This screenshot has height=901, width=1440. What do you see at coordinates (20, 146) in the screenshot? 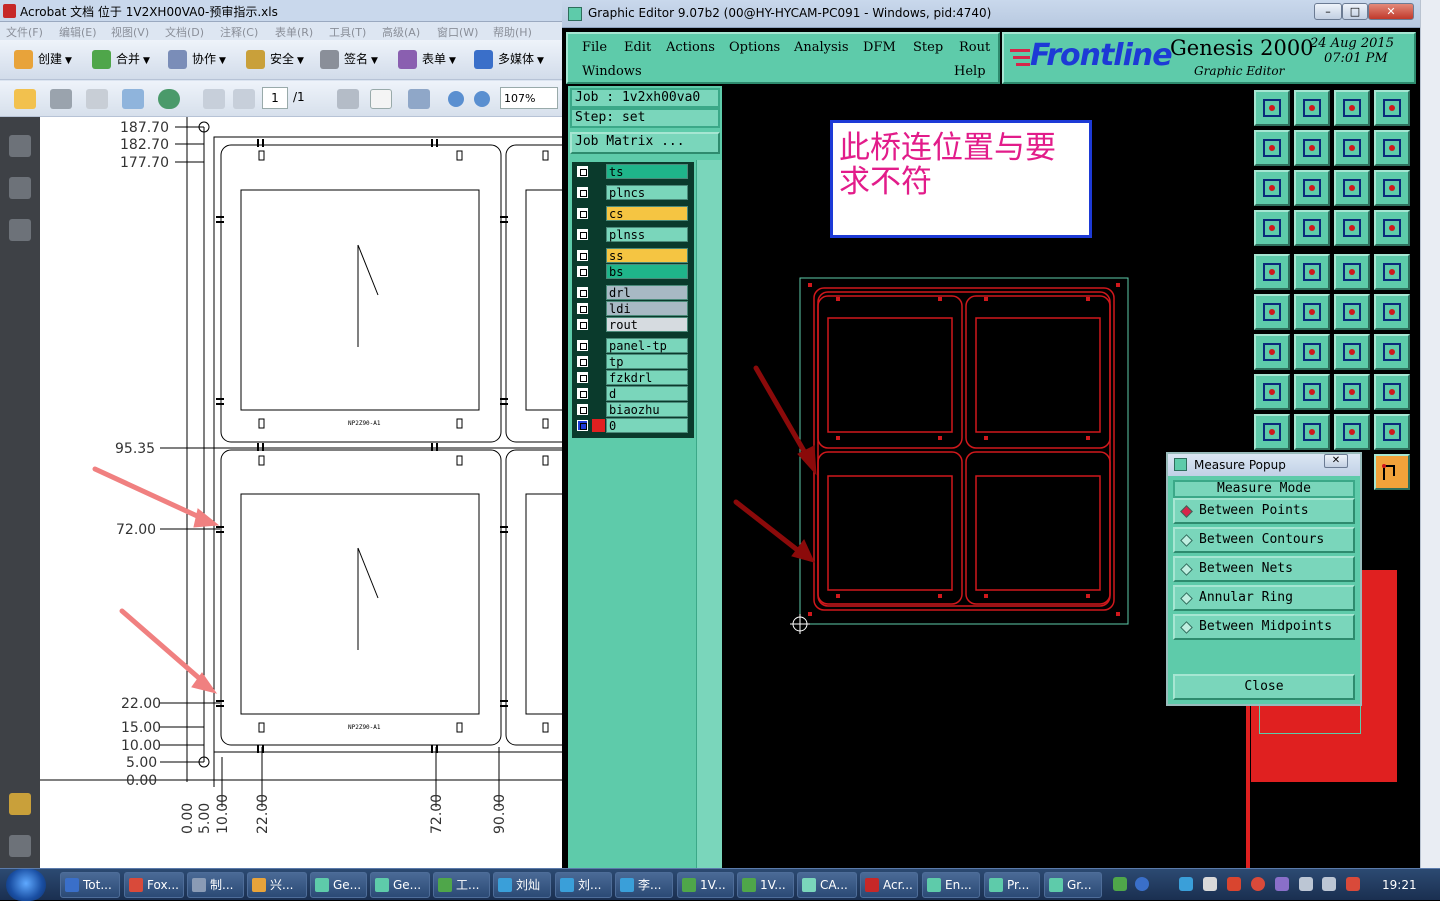
I see `pages-icon` at bounding box center [20, 146].